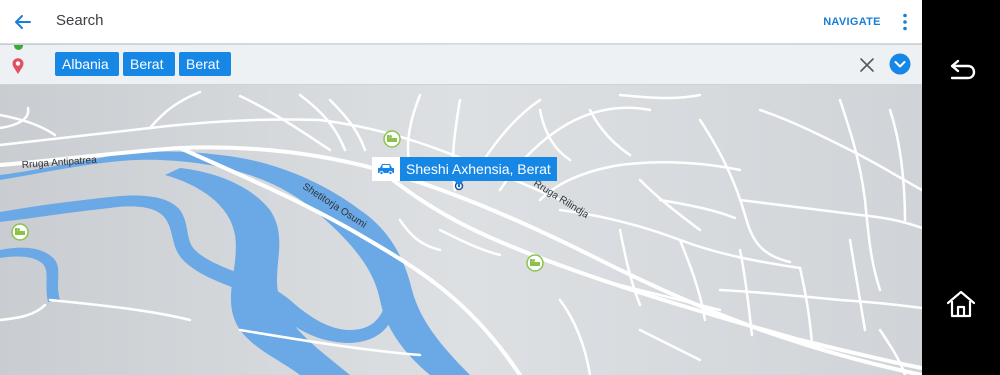 The height and width of the screenshot is (375, 1000). What do you see at coordinates (23, 22) in the screenshot?
I see `arrow-left-icon` at bounding box center [23, 22].